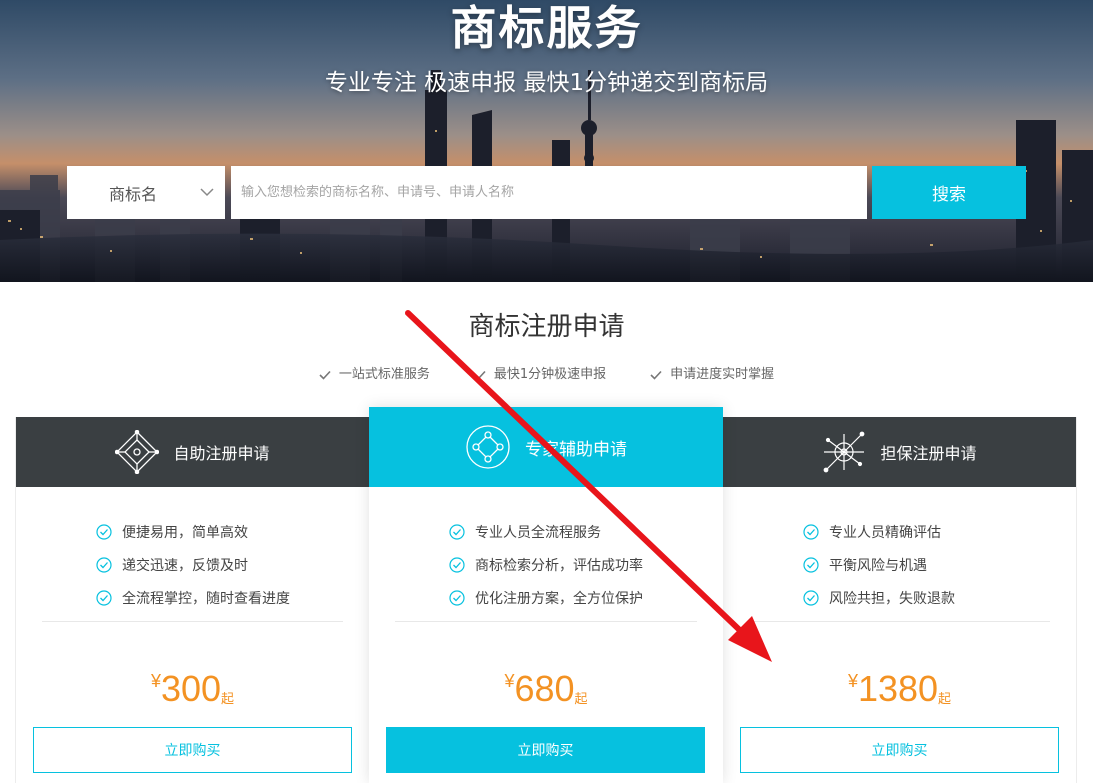 This screenshot has width=1093, height=783. Describe the element at coordinates (949, 192) in the screenshot. I see `search-button: 搜索` at that location.